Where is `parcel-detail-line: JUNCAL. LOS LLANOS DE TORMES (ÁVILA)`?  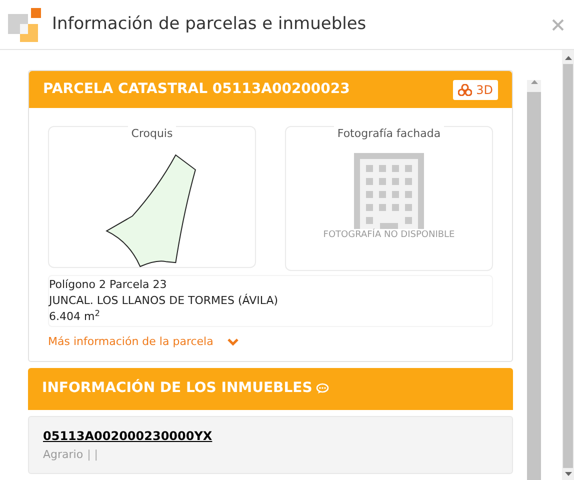
parcel-detail-line: JUNCAL. LOS LLANOS DE TORMES (ÁVILA) is located at coordinates (164, 301).